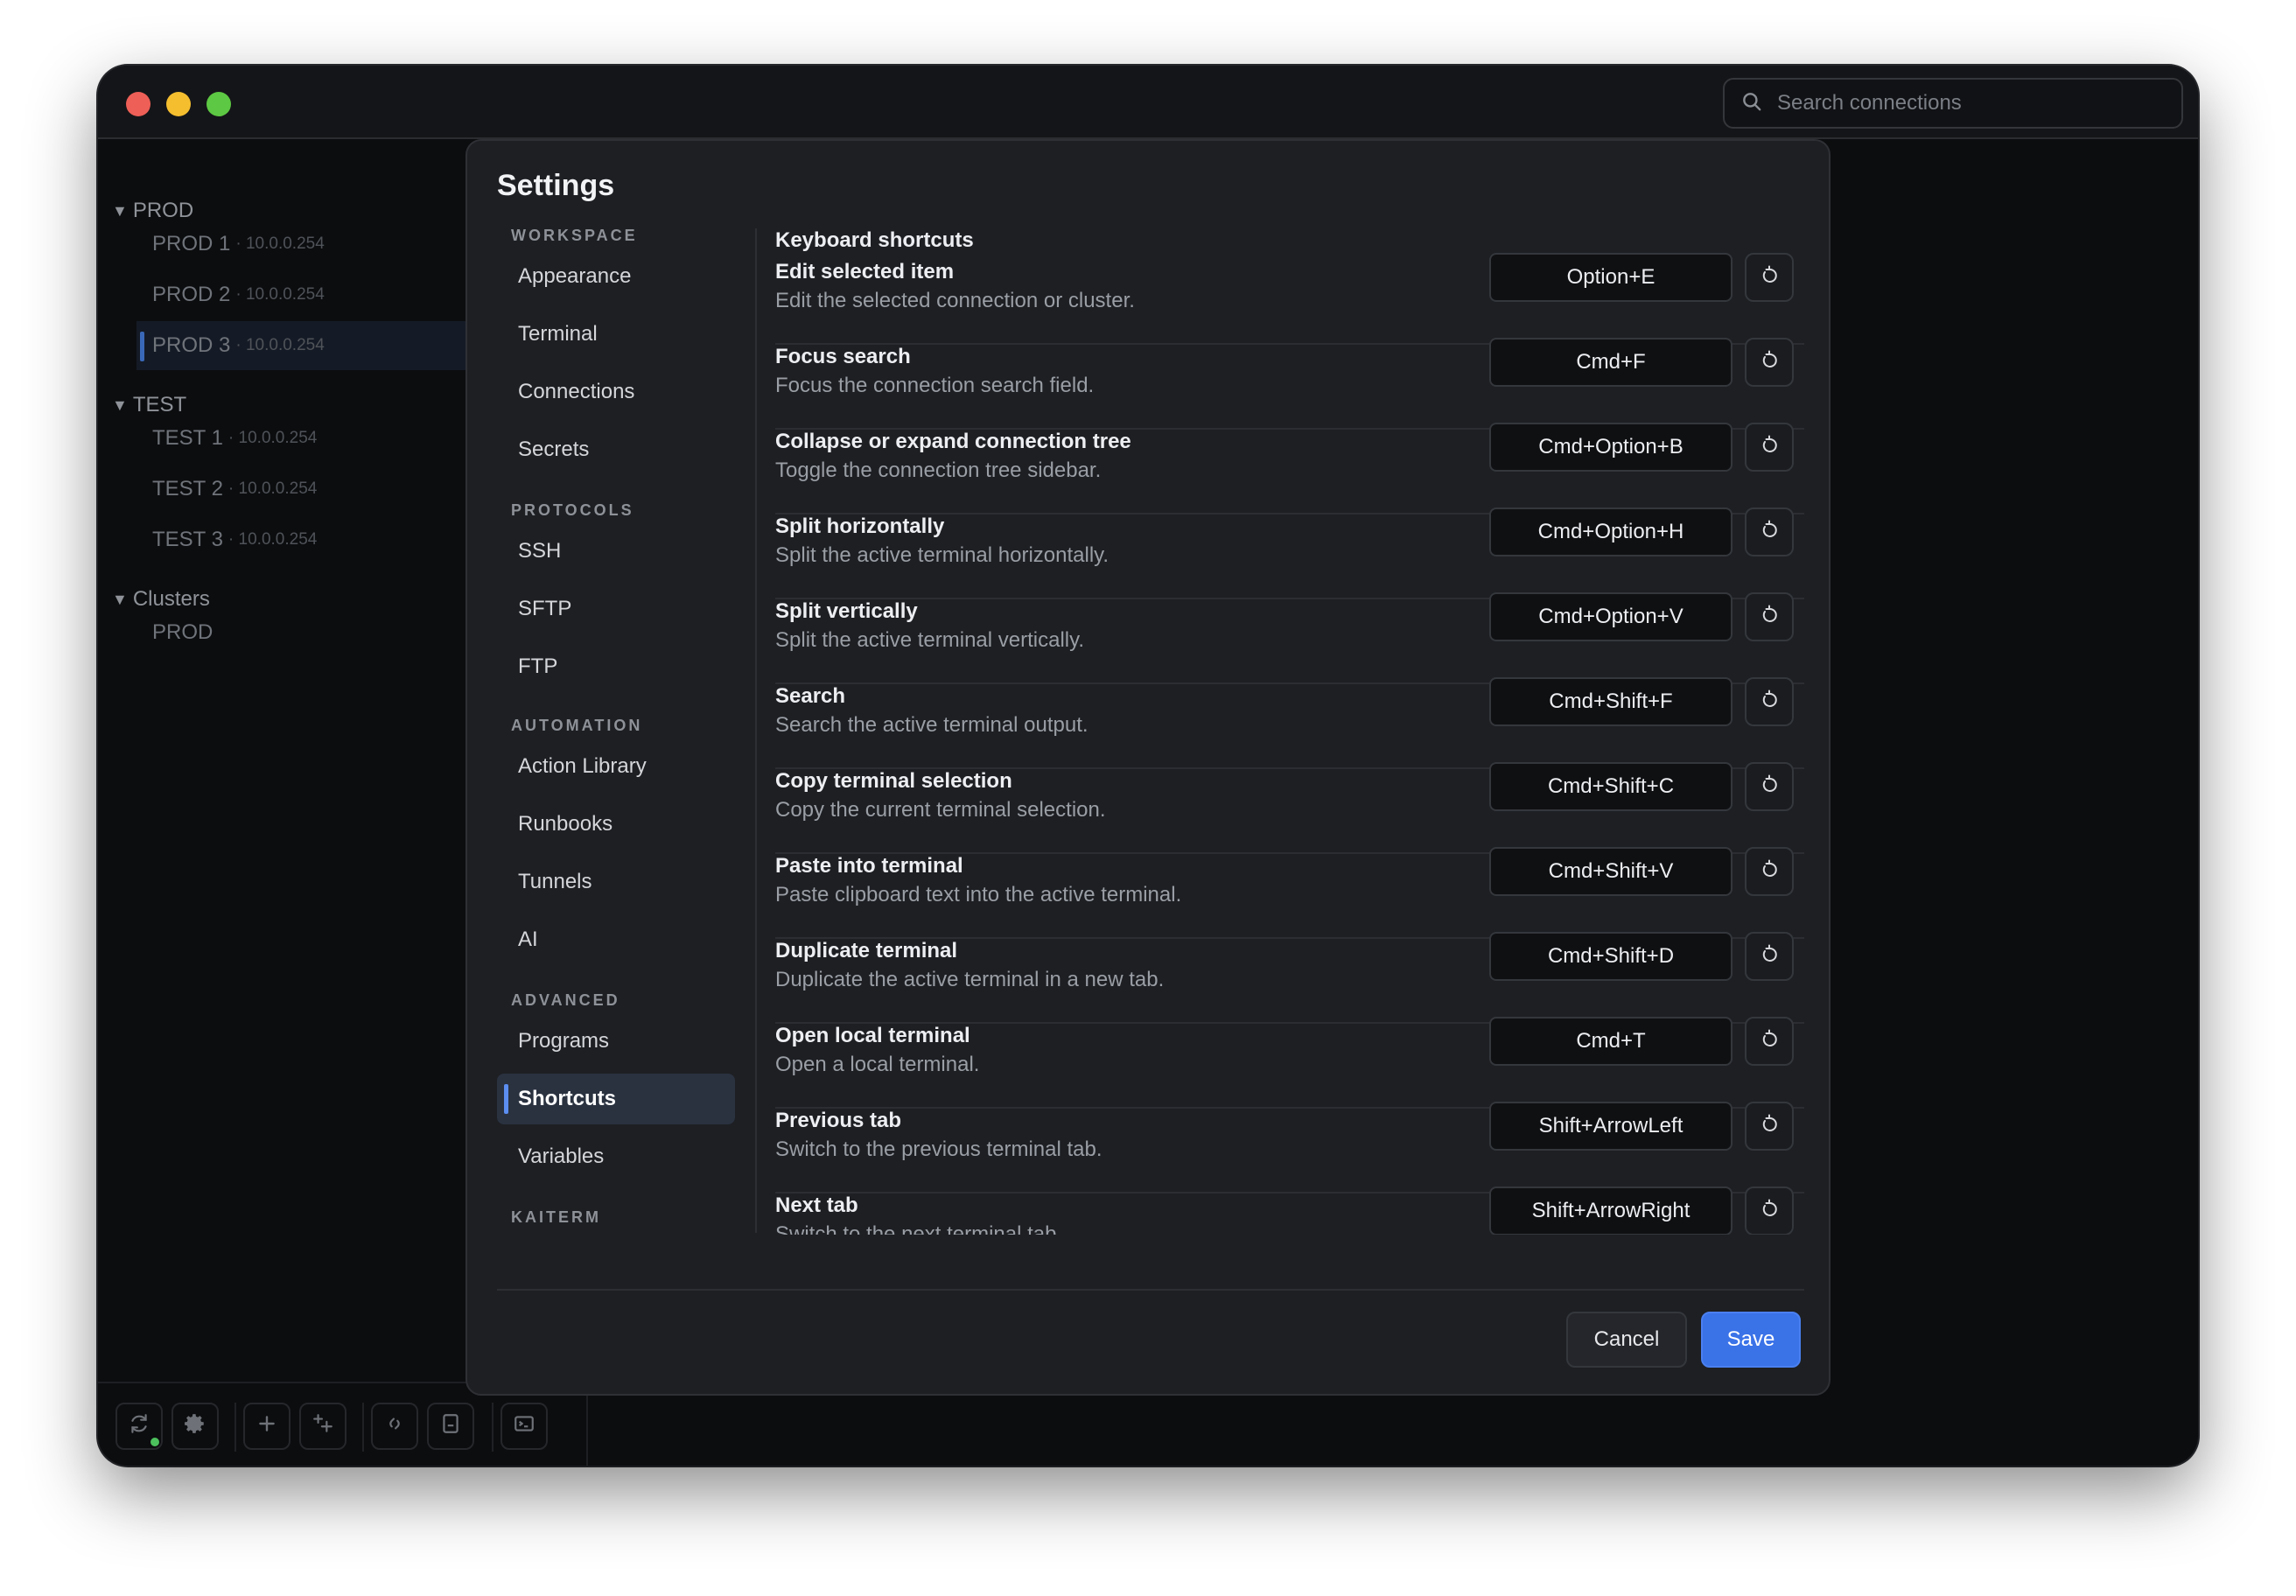 Image resolution: width=2296 pixels, height=1596 pixels. Describe the element at coordinates (930, 640) in the screenshot. I see `shortcut-description: Split the active terminal vertically.` at that location.